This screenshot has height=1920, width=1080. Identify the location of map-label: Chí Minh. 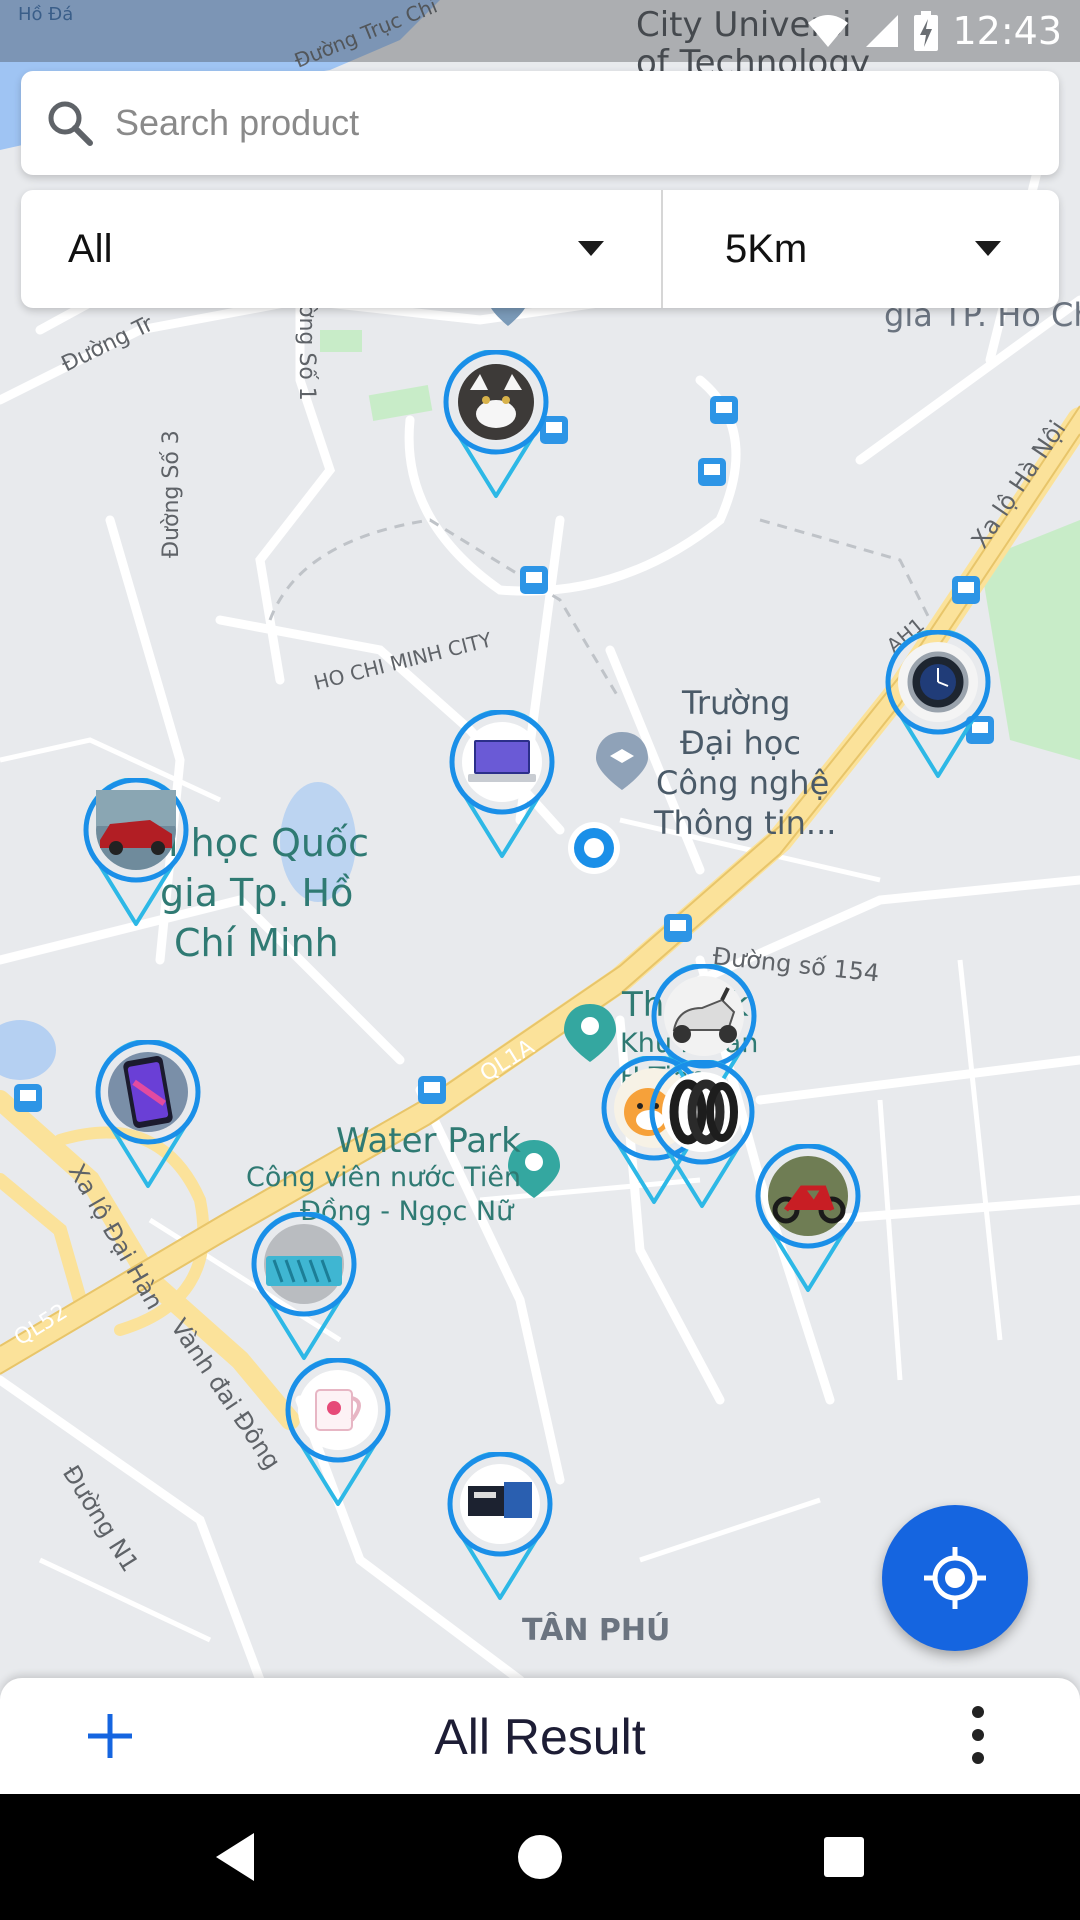
(256, 943).